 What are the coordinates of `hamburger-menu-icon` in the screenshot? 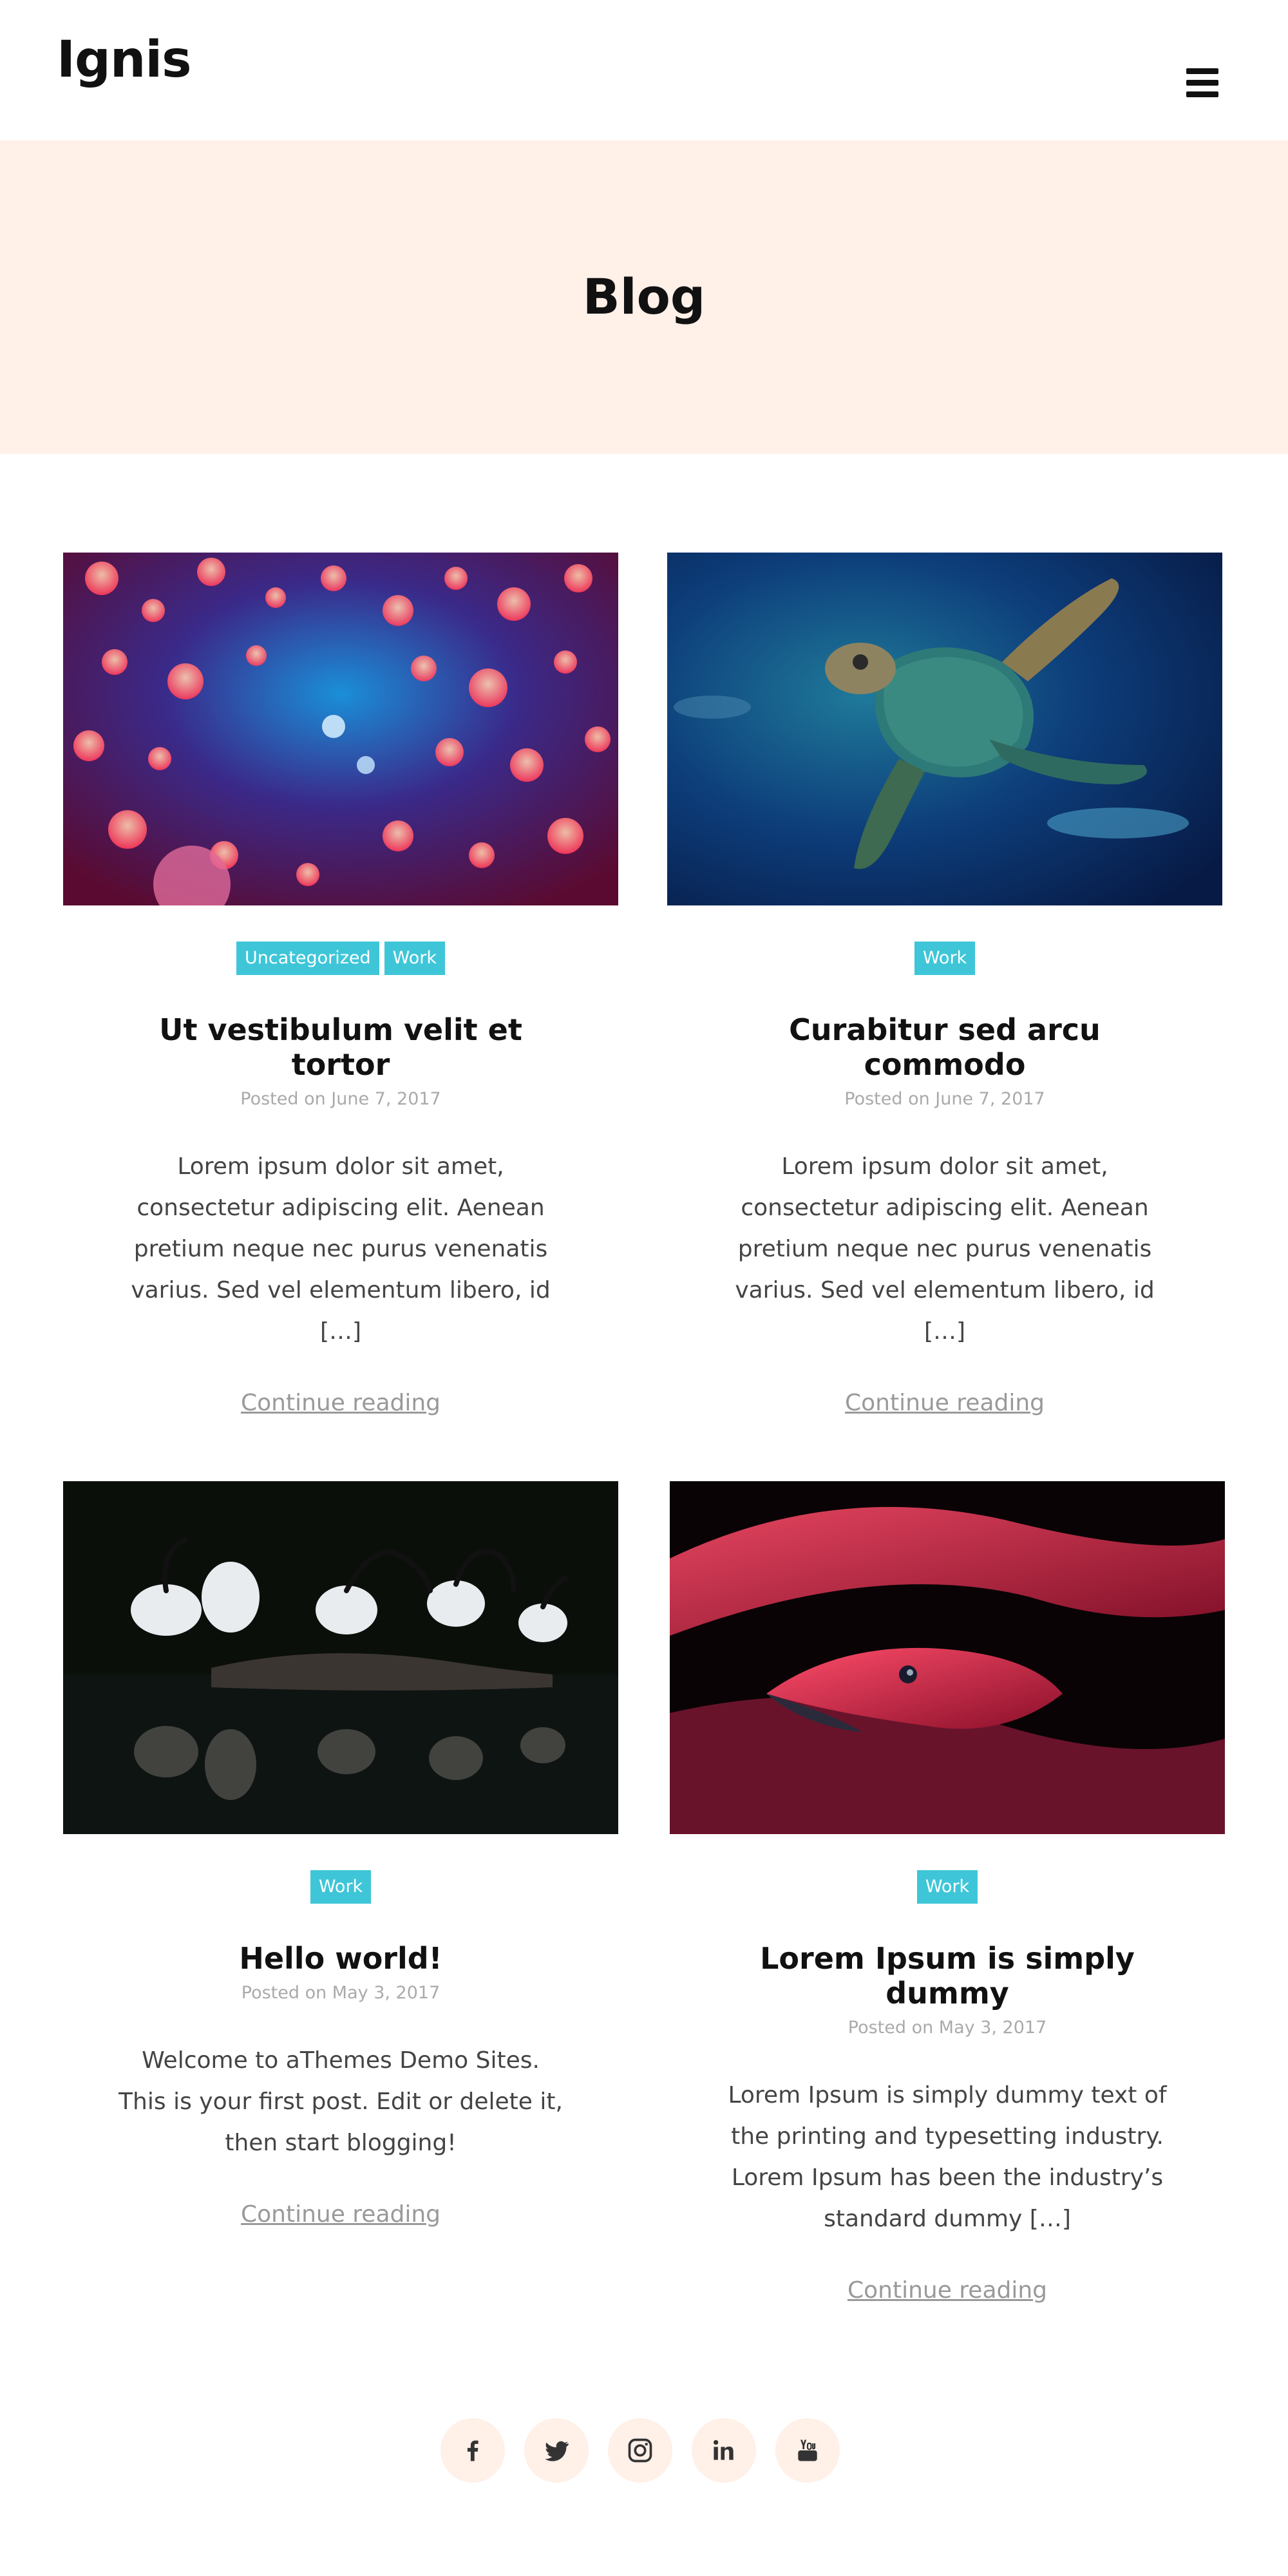 It's located at (1202, 83).